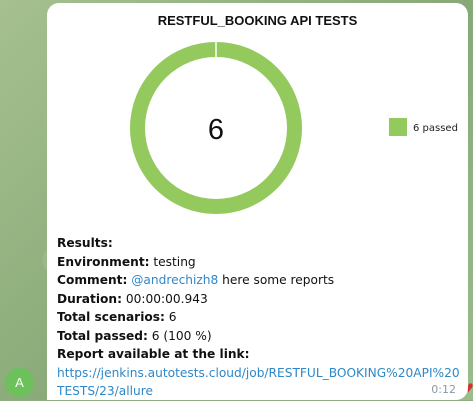 The height and width of the screenshot is (401, 473). I want to click on total-scenarios-line: Total scenarios: 6, so click(258, 317).